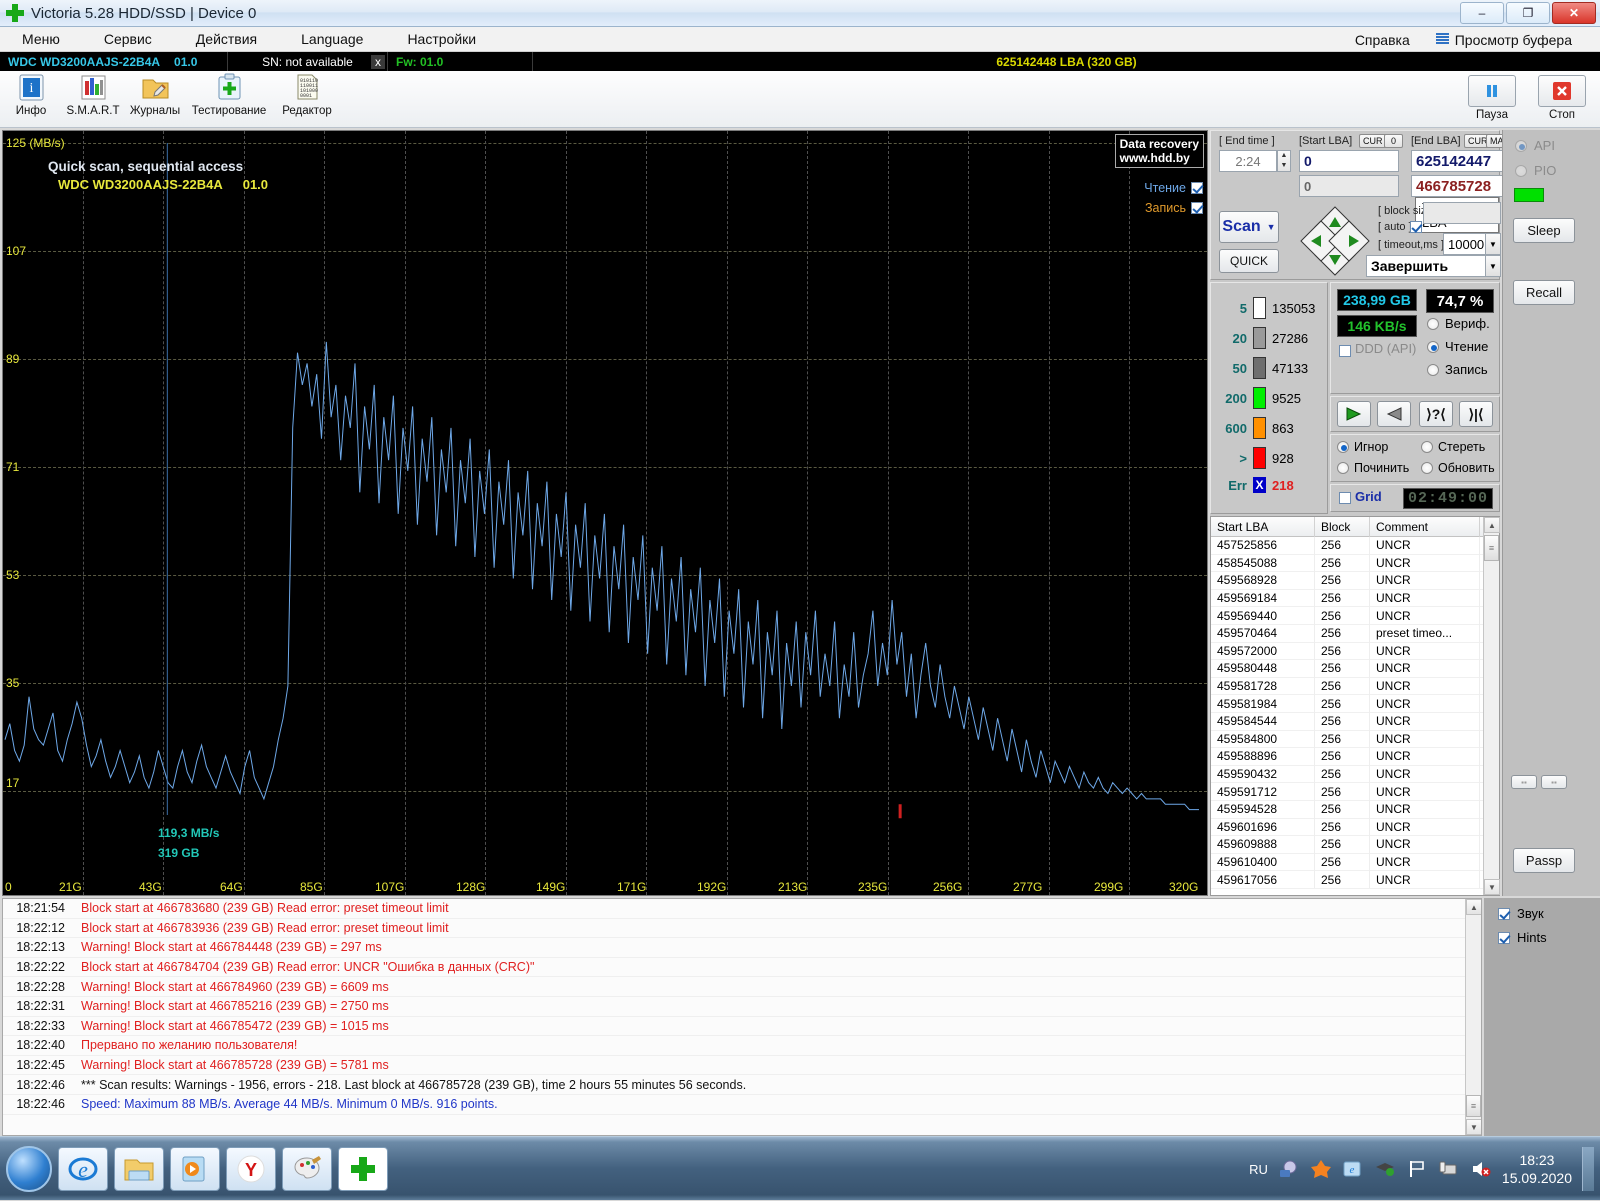  I want to click on start-lba-field: 0, so click(1349, 161).